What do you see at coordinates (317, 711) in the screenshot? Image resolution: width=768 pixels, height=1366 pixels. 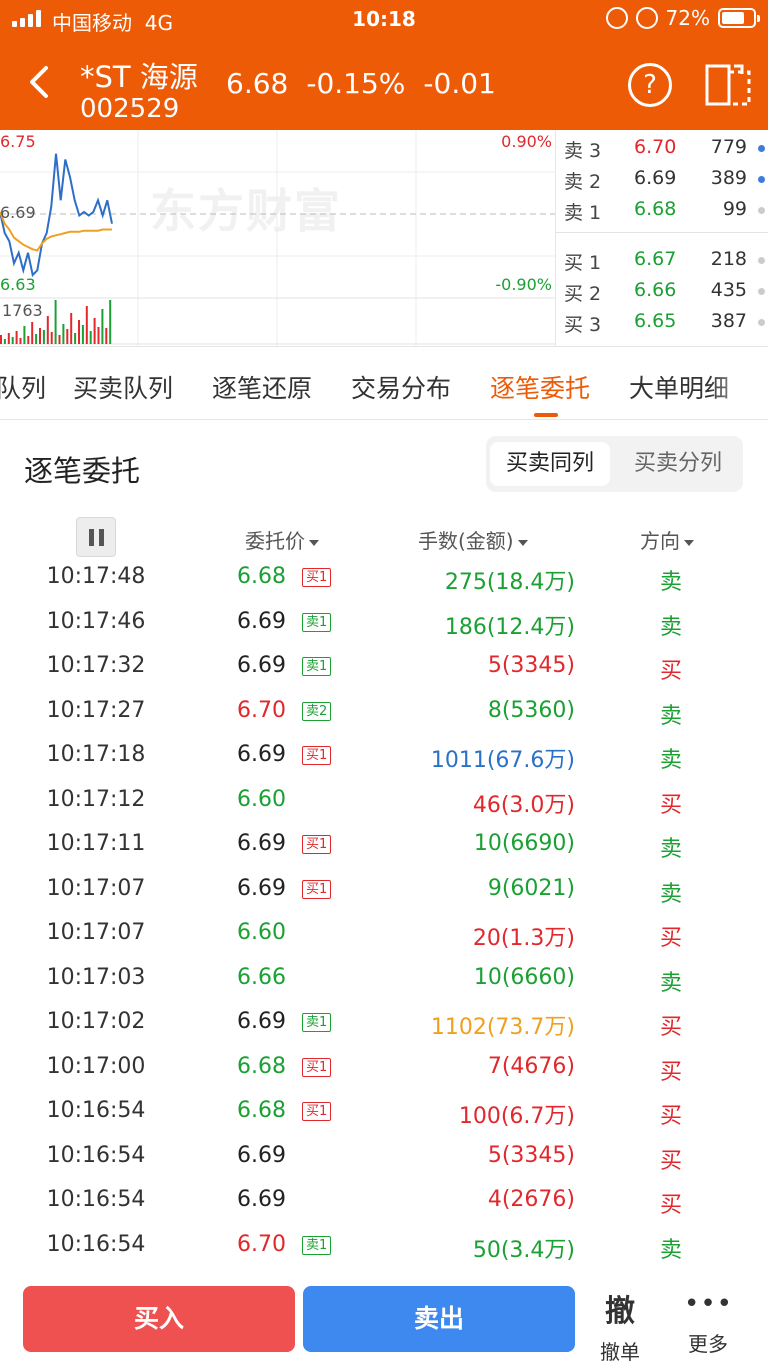 I see `order-level-tag: 卖2` at bounding box center [317, 711].